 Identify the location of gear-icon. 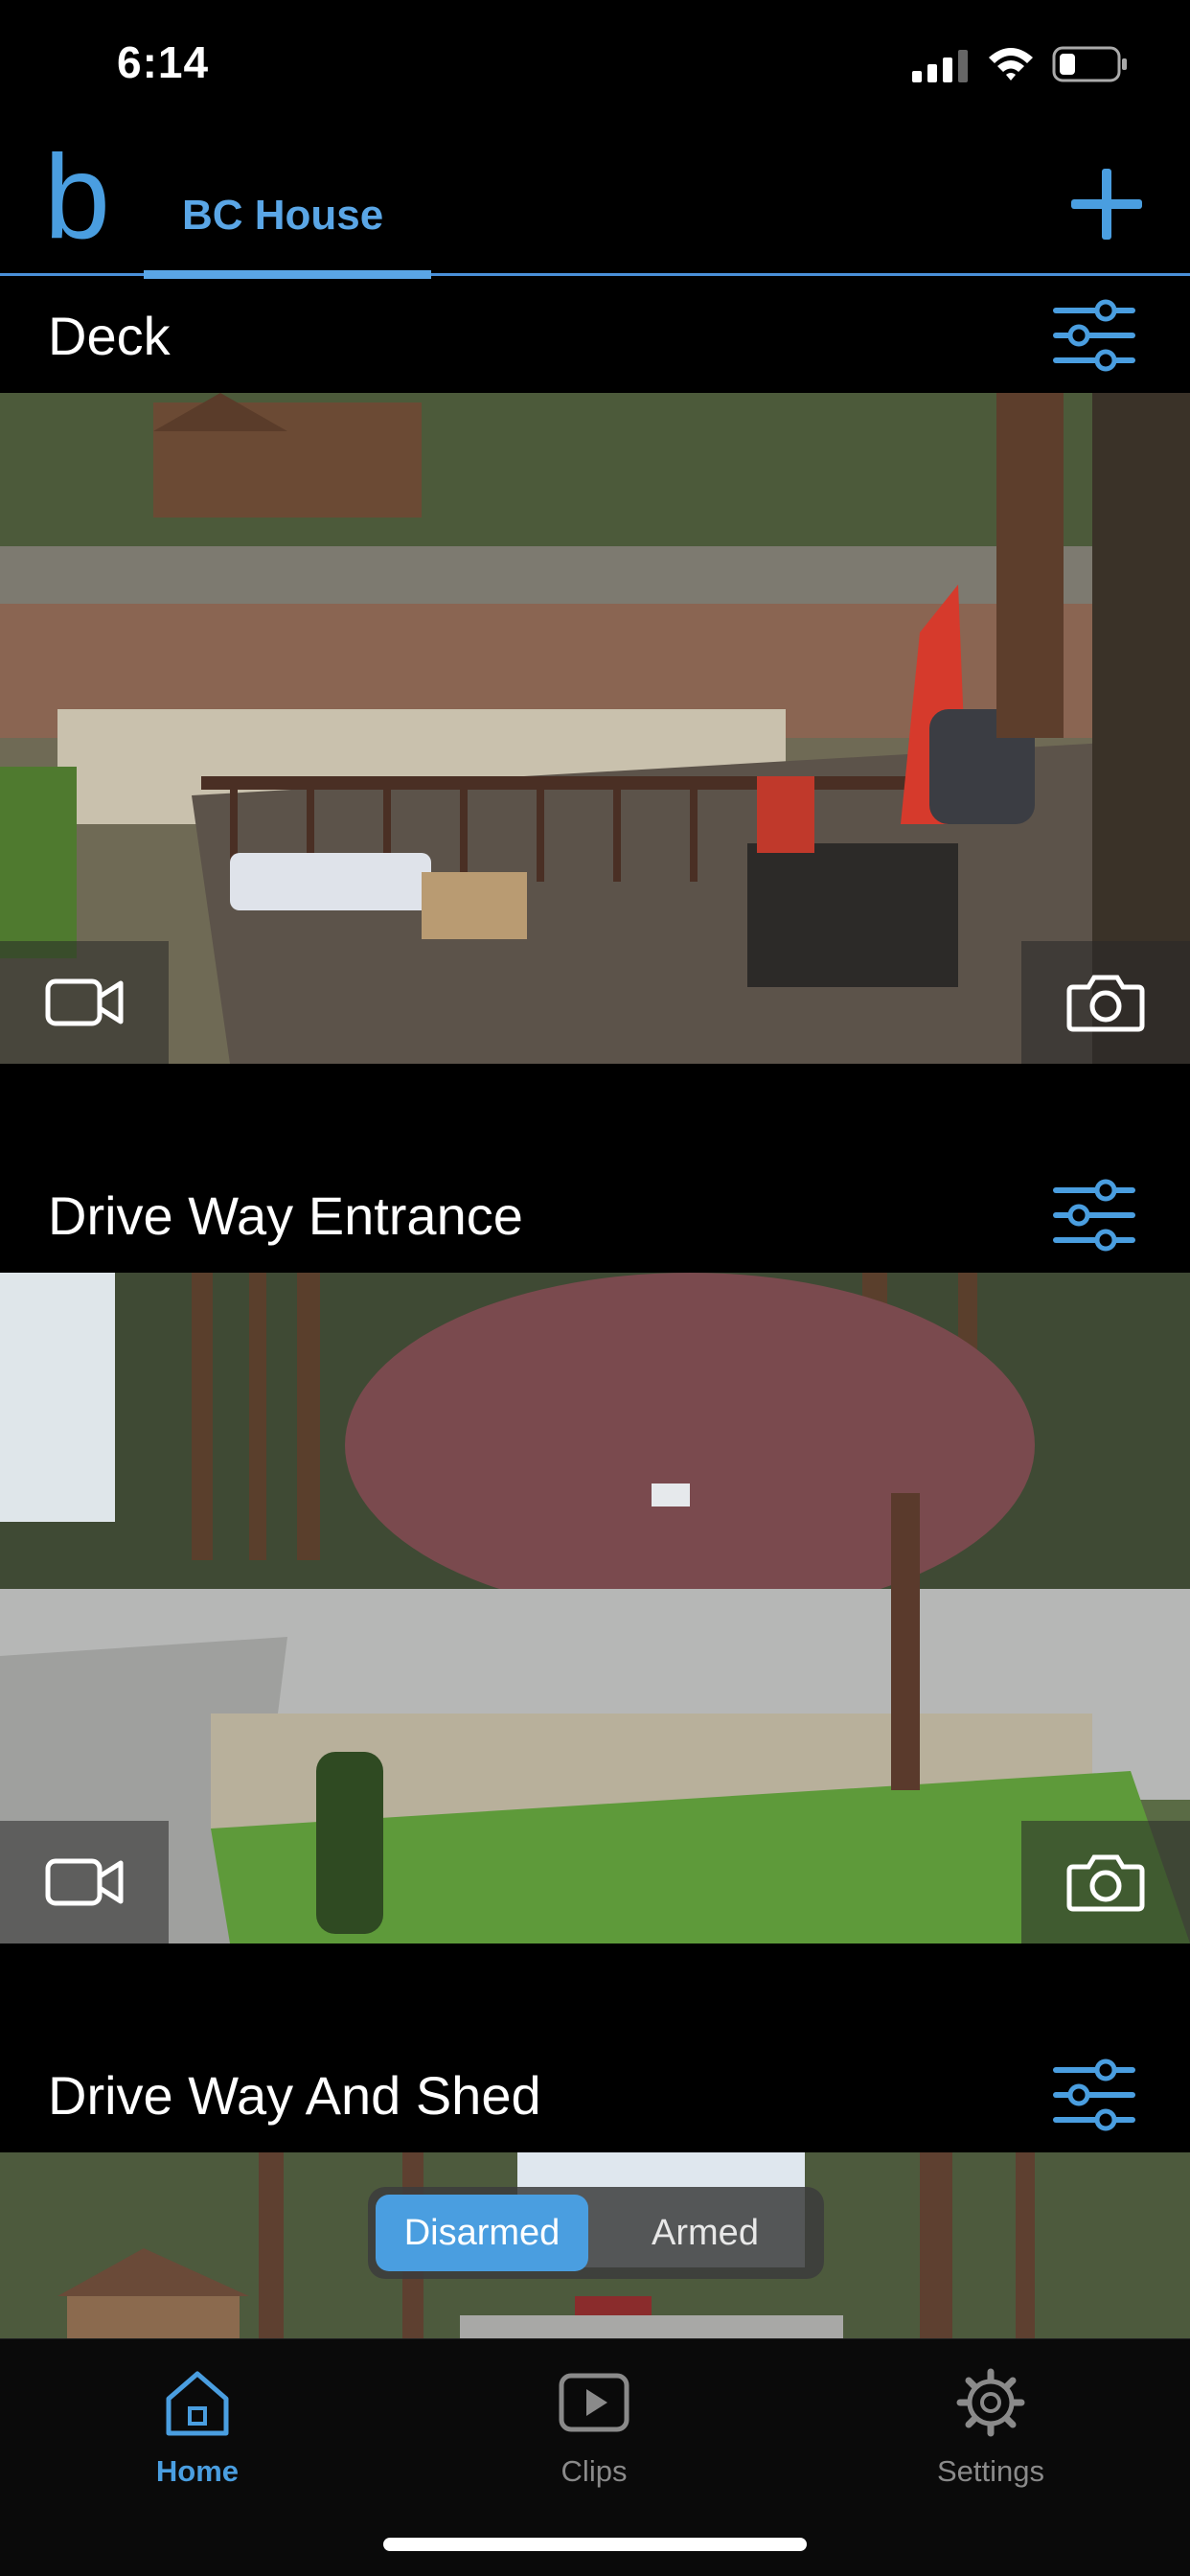
(990, 2402).